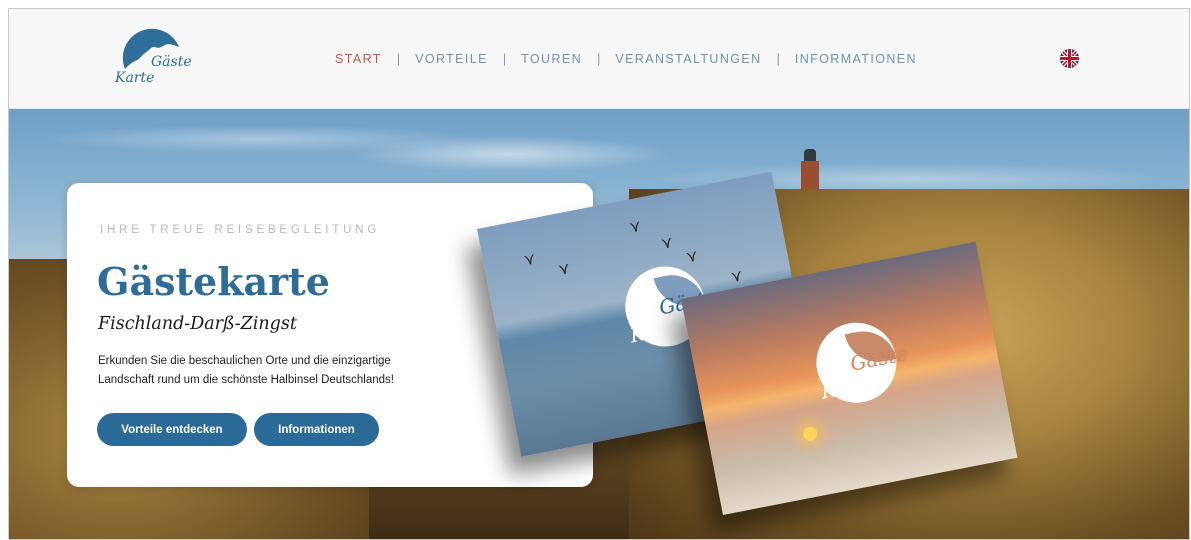 This screenshot has width=1191, height=540. Describe the element at coordinates (551, 59) in the screenshot. I see `nav-item-touren: TOUREN` at that location.